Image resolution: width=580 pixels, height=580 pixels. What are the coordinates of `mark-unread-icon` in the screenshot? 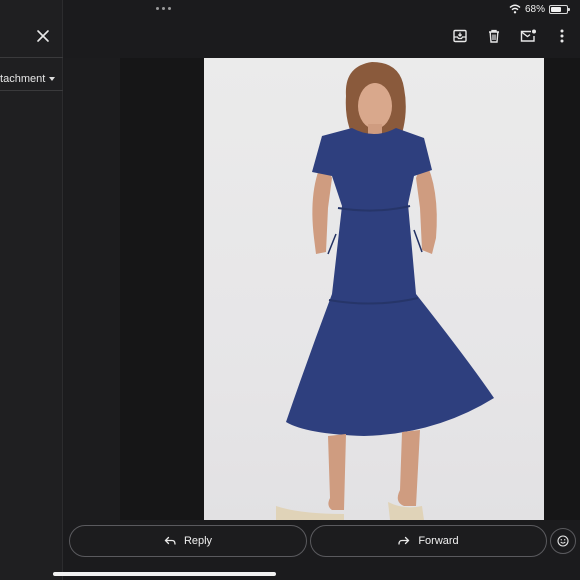 It's located at (528, 35).